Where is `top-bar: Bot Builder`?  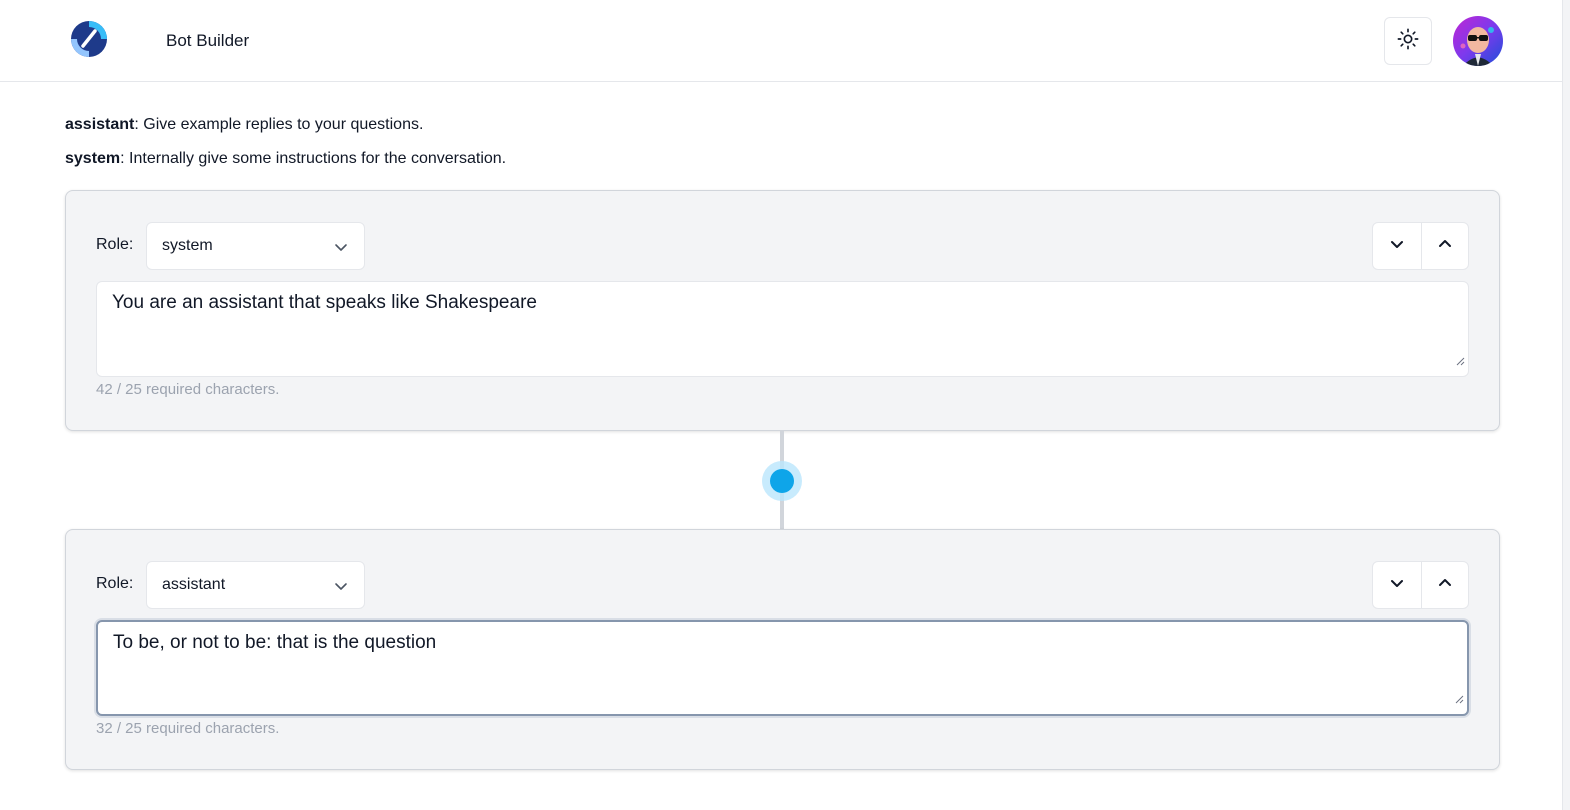
top-bar: Bot Builder is located at coordinates (781, 41).